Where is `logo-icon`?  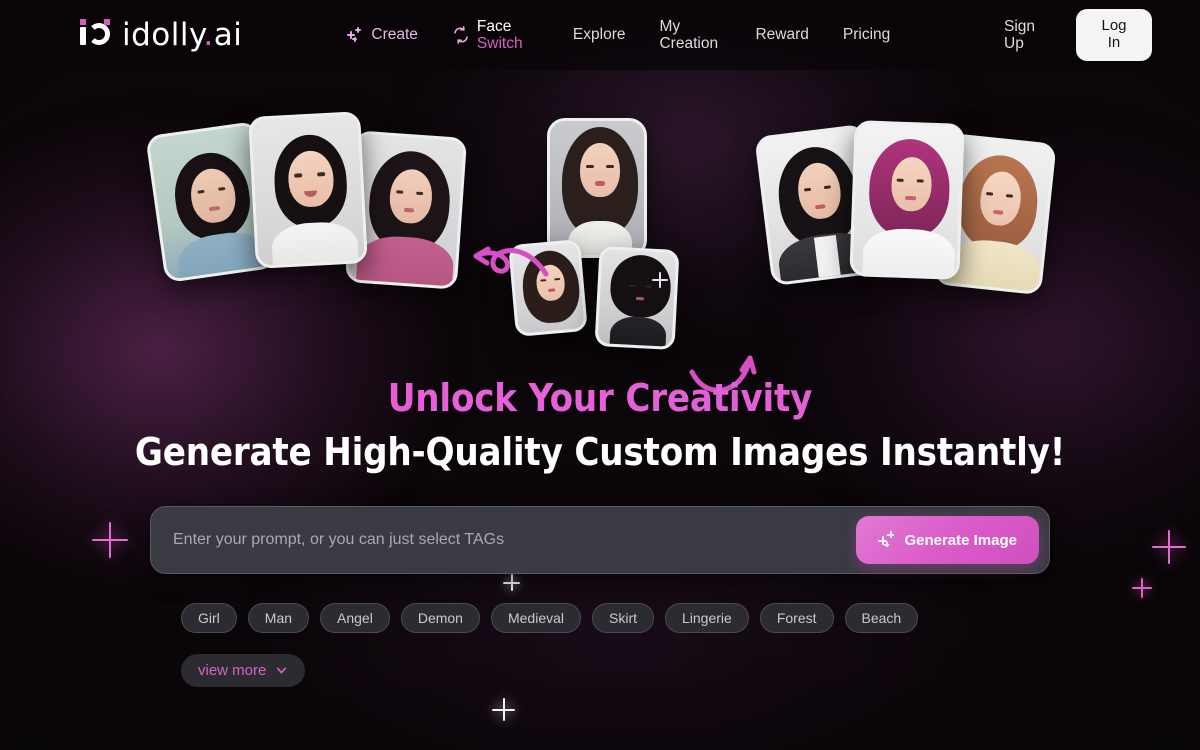 logo-icon is located at coordinates (95, 35).